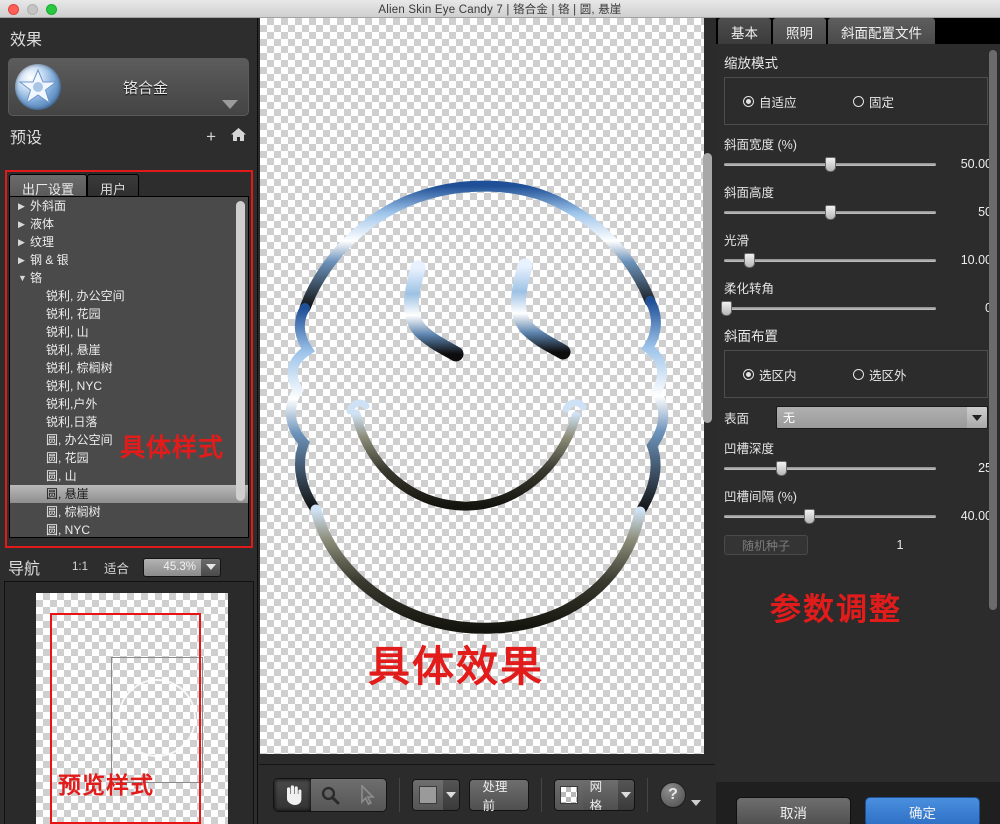  Describe the element at coordinates (873, 101) in the screenshot. I see `radio-scale-fixed: 固定` at that location.